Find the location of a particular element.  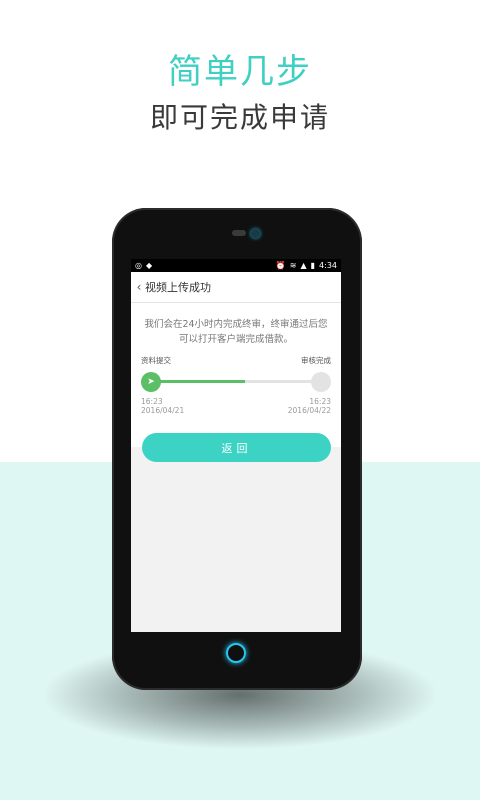

navigation-arrow-icon: ➤ is located at coordinates (151, 382).